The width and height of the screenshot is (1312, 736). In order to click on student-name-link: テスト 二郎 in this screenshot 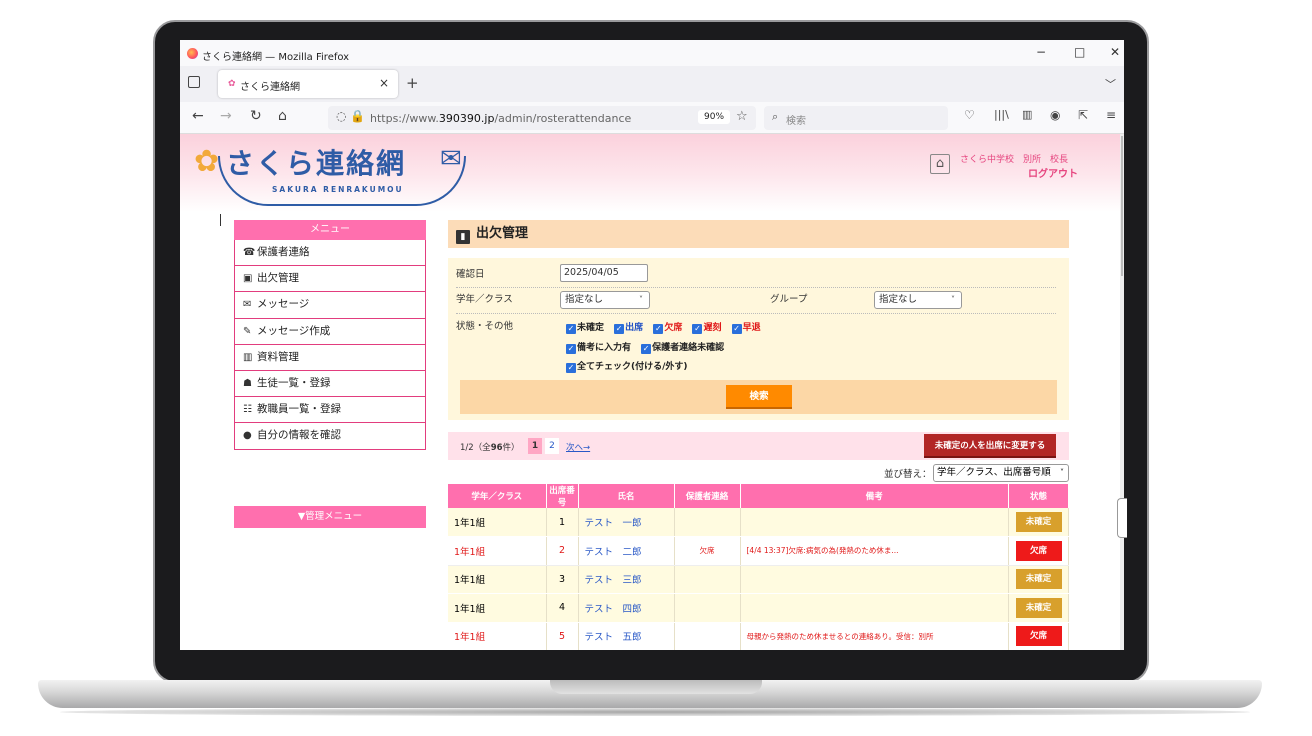, I will do `click(626, 551)`.